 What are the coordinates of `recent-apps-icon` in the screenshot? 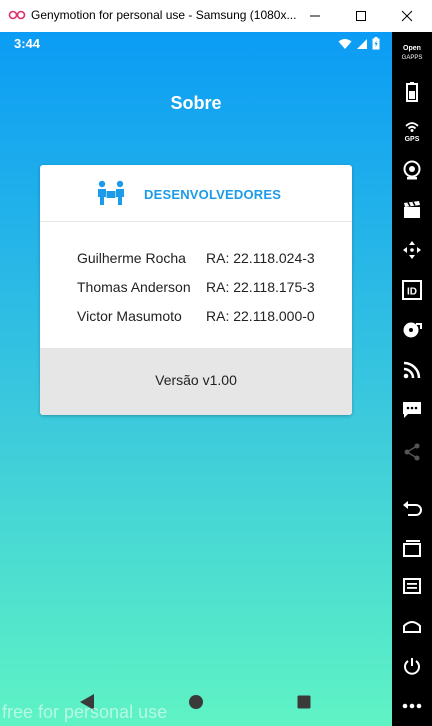 It's located at (412, 548).